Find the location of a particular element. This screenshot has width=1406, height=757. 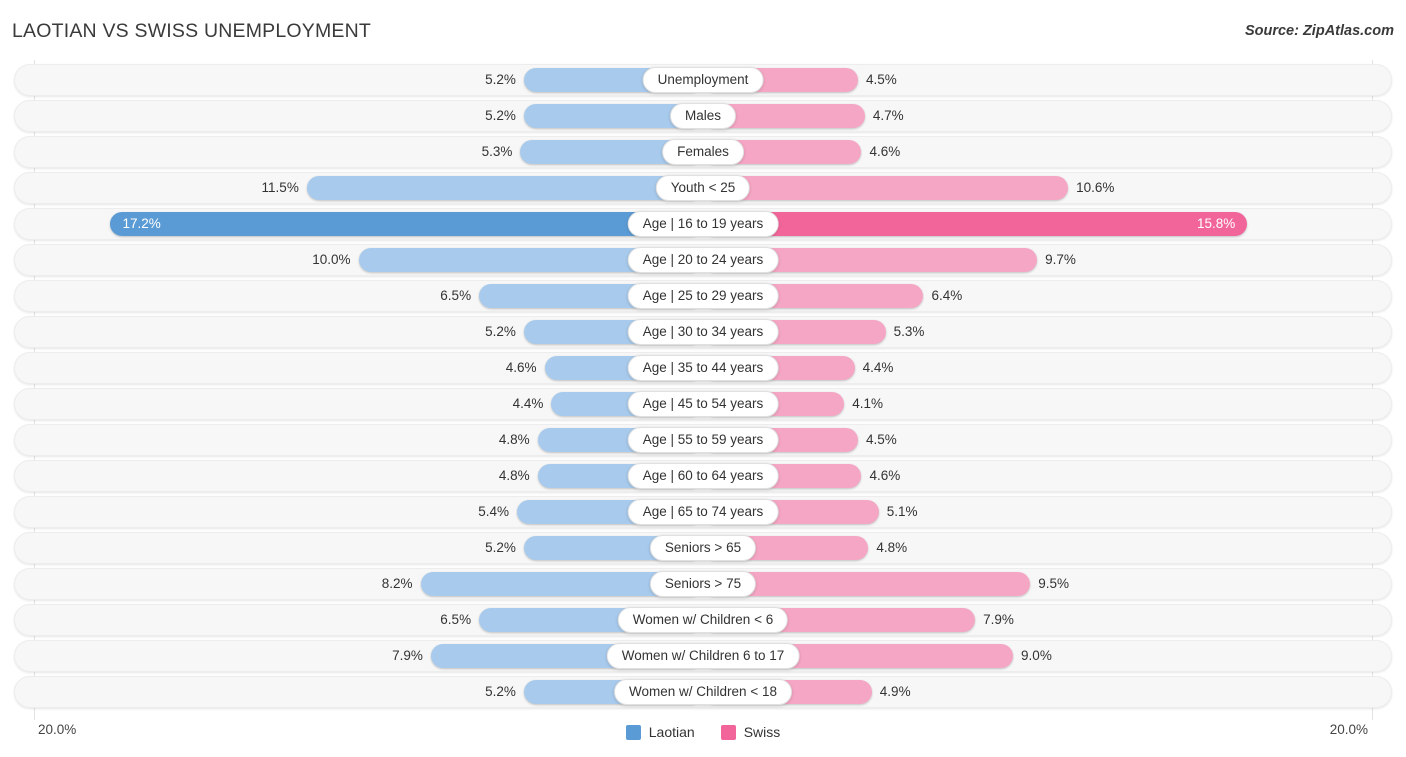

legend-item: Swiss is located at coordinates (750, 732).